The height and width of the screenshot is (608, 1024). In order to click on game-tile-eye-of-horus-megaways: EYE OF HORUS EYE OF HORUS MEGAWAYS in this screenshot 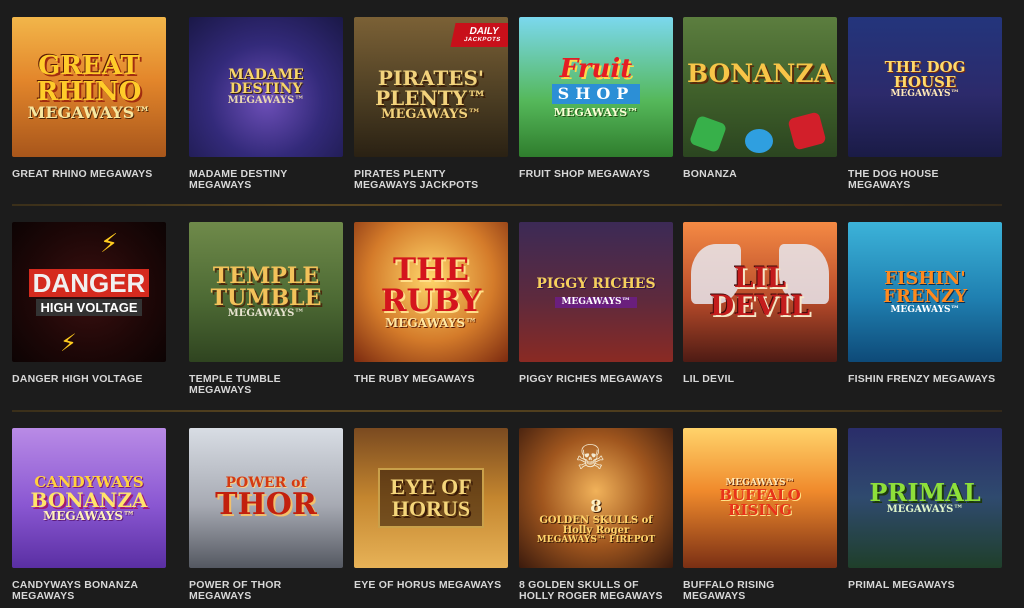, I will do `click(431, 509)`.